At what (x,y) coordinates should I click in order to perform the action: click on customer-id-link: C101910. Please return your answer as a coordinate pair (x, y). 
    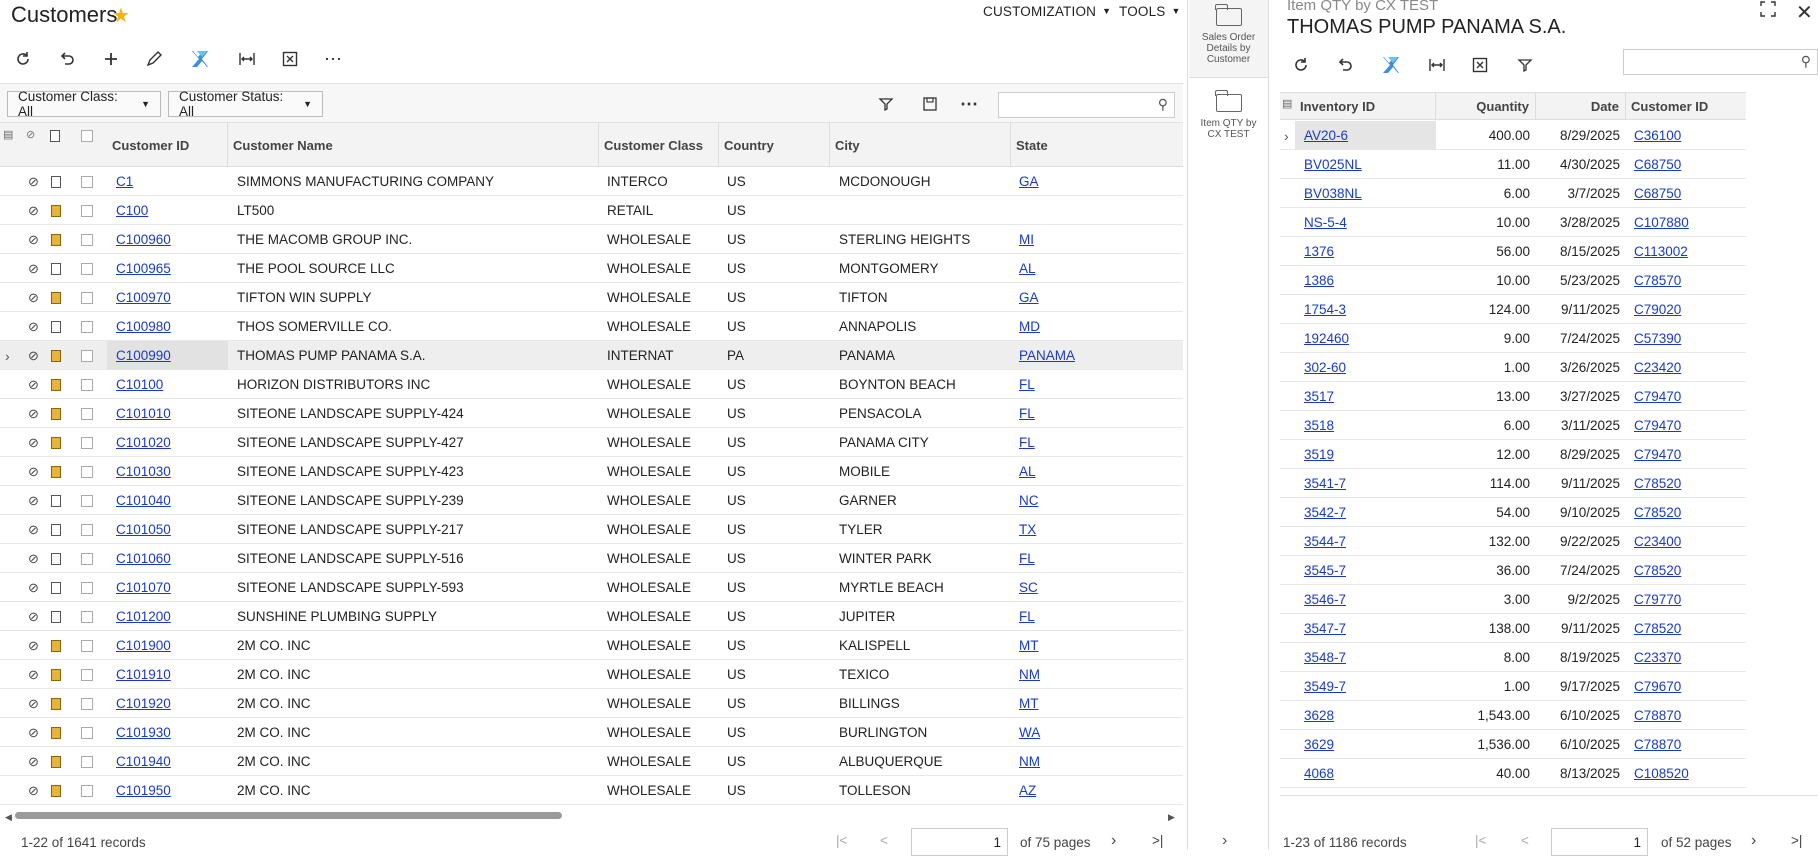
    Looking at the image, I should click on (143, 674).